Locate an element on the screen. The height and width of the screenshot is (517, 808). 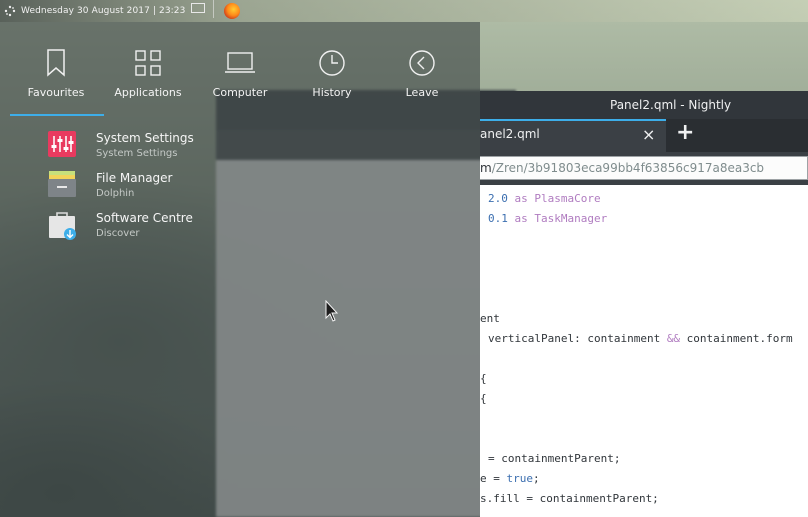
top-panel: Wednesday 30 August 2017 | 23:23 is located at coordinates (404, 11).